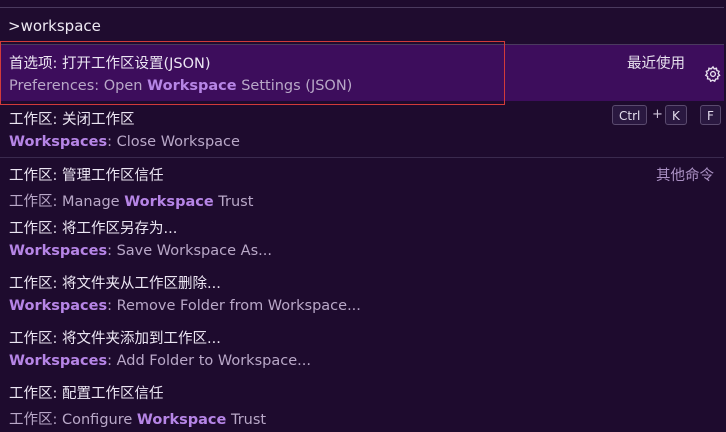  Describe the element at coordinates (685, 176) in the screenshot. I see `group-label-other-commands: 其他命令` at that location.